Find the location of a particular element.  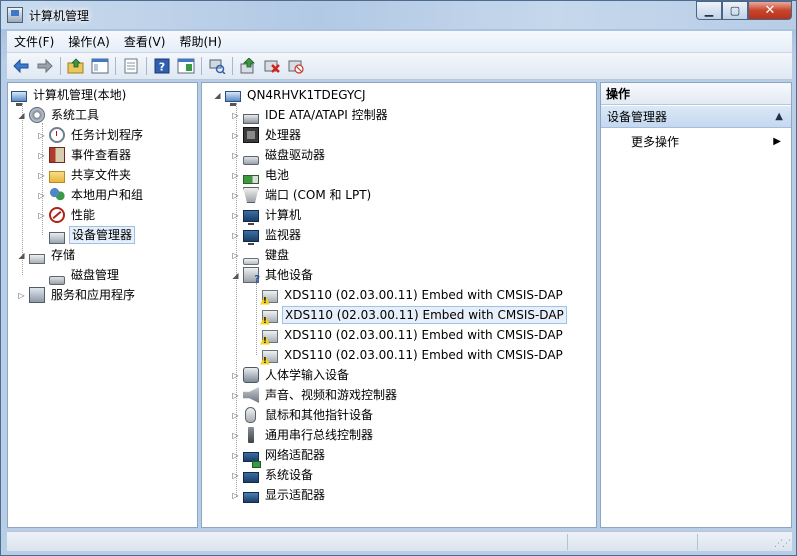

performance-icon is located at coordinates (57, 215).